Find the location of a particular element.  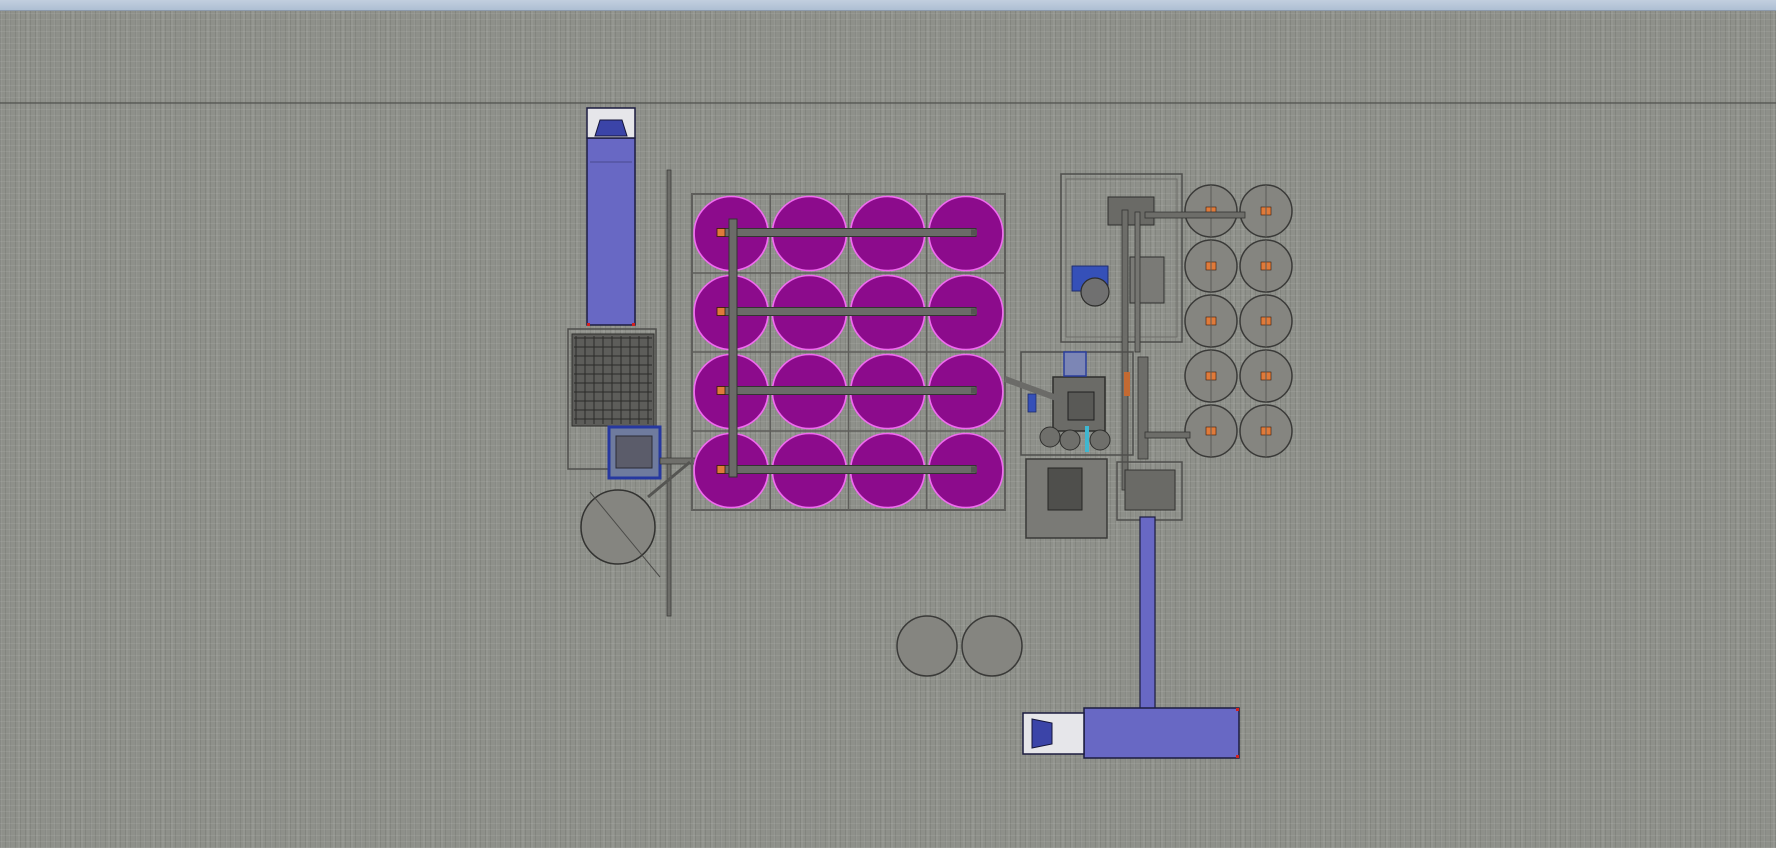

pump-motor is located at coordinates (1095, 292).